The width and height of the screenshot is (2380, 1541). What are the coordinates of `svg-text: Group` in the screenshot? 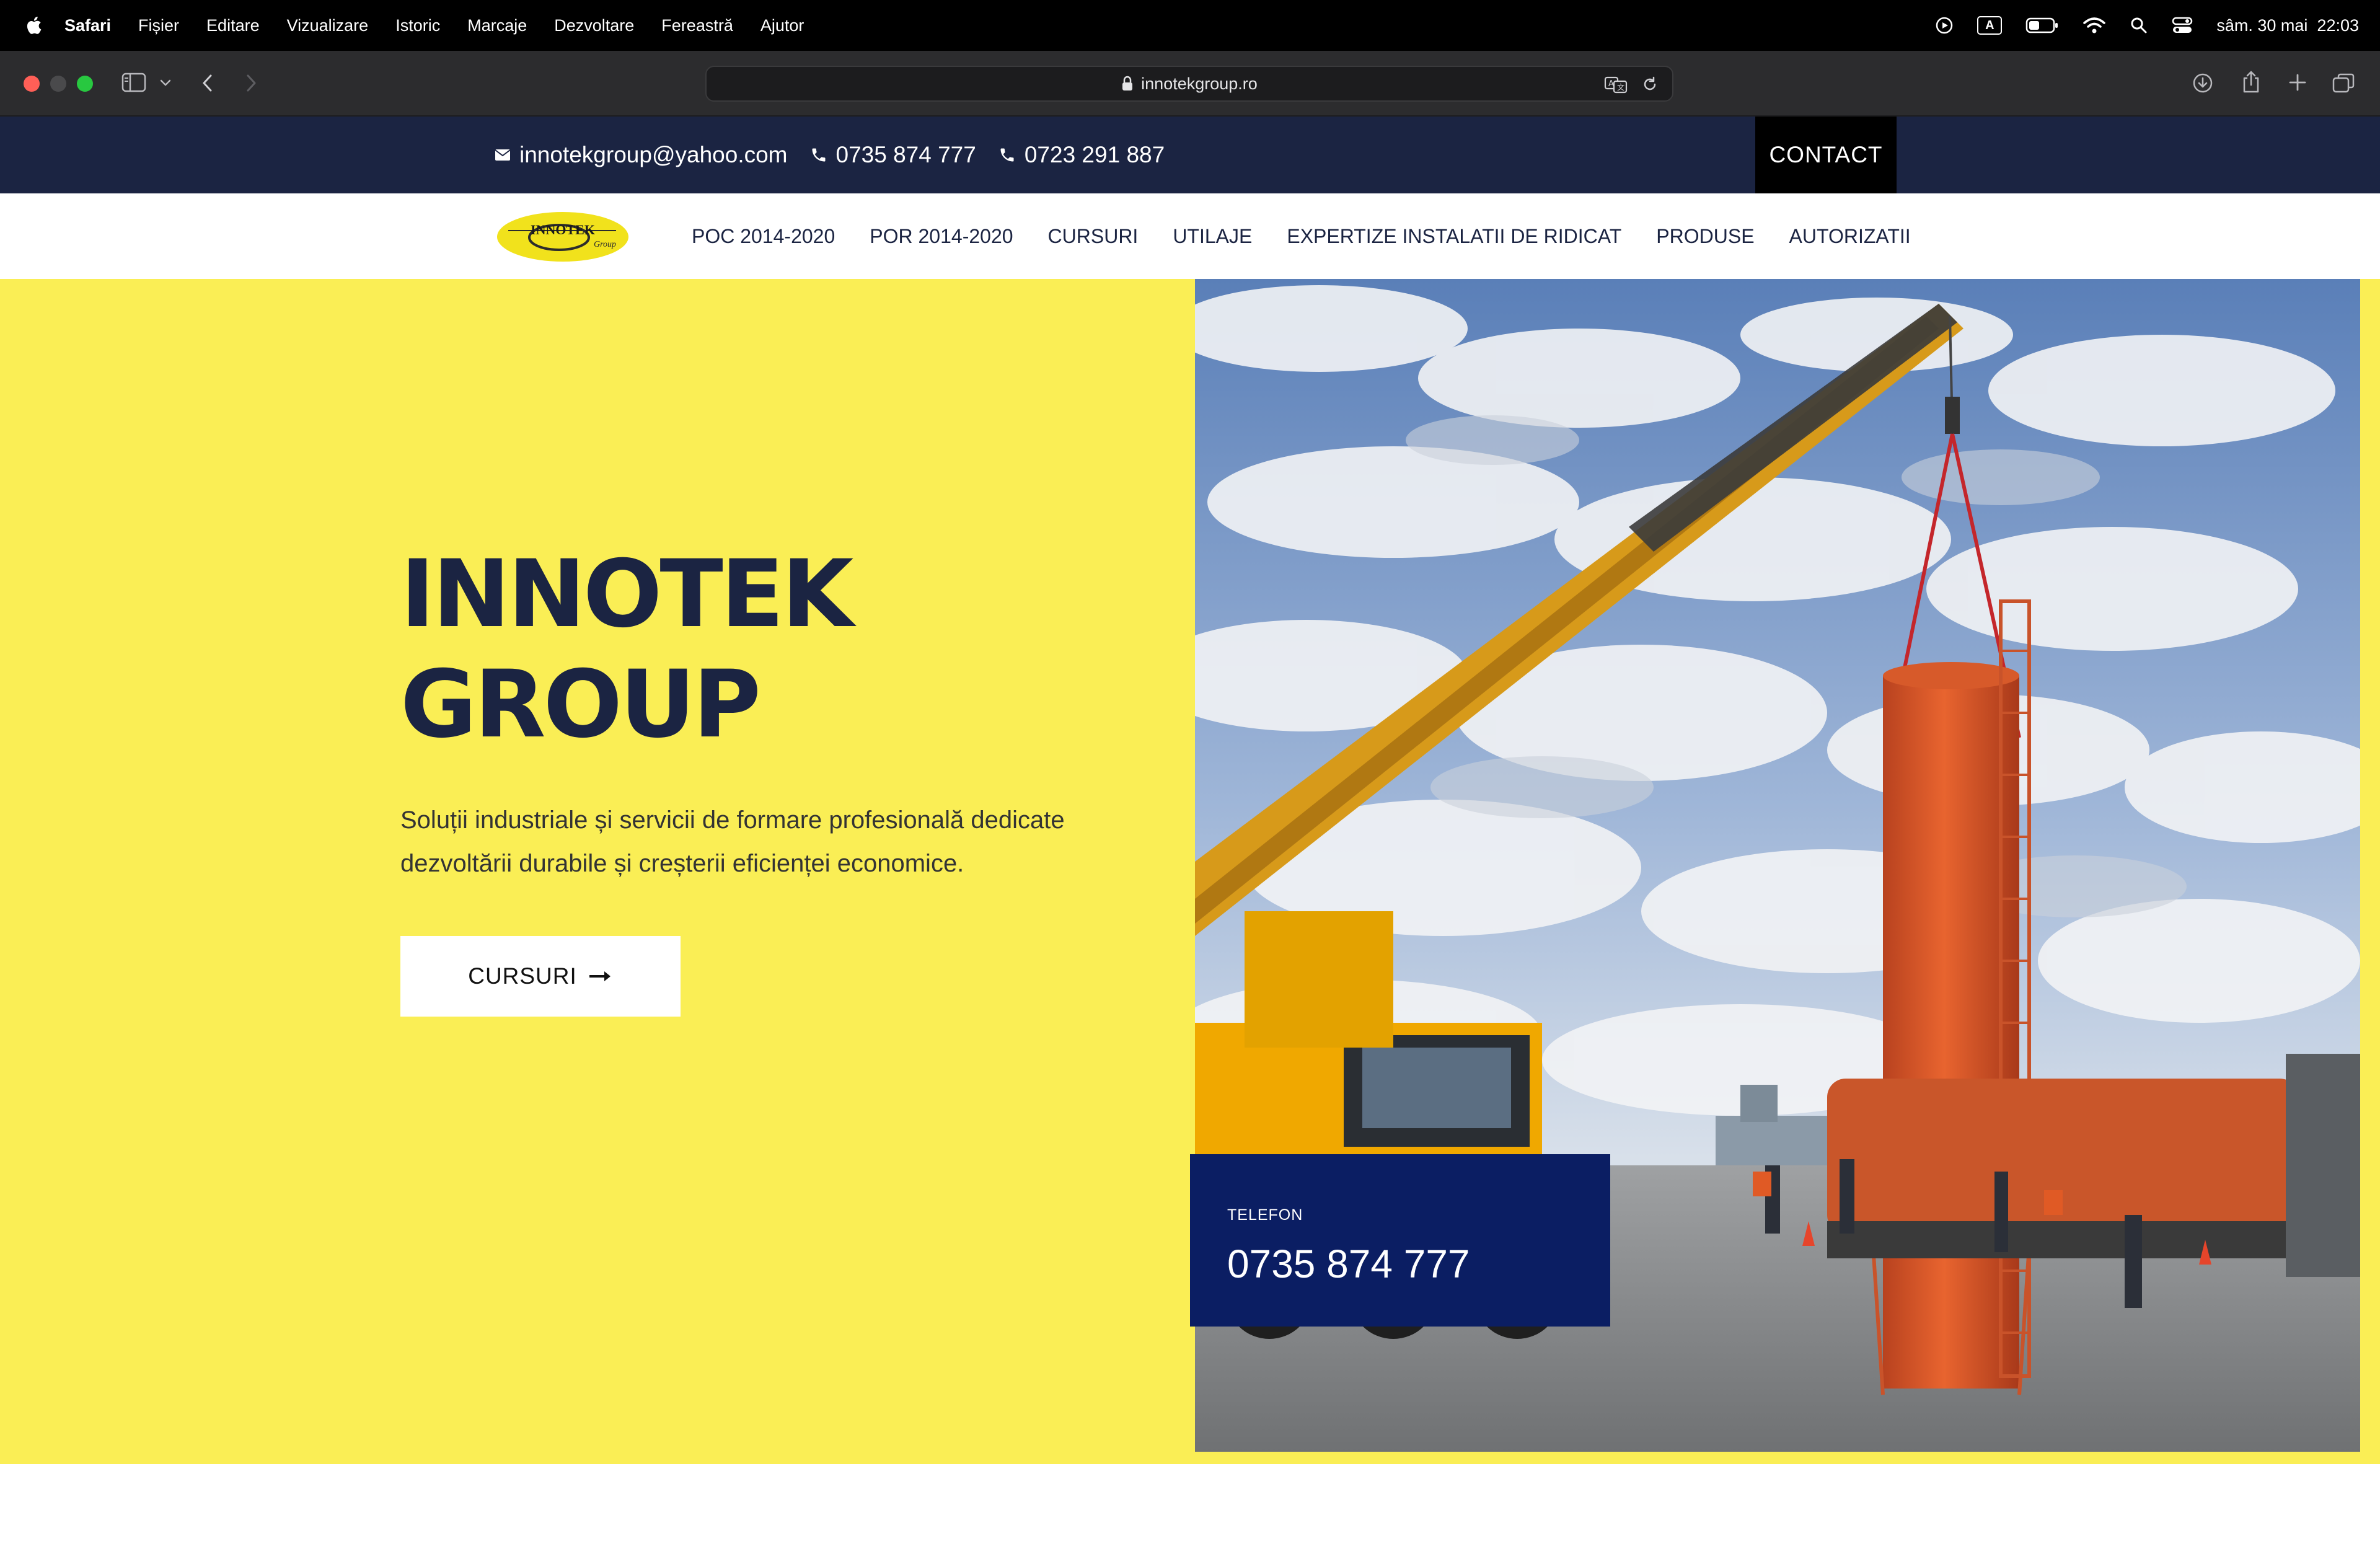 It's located at (605, 244).